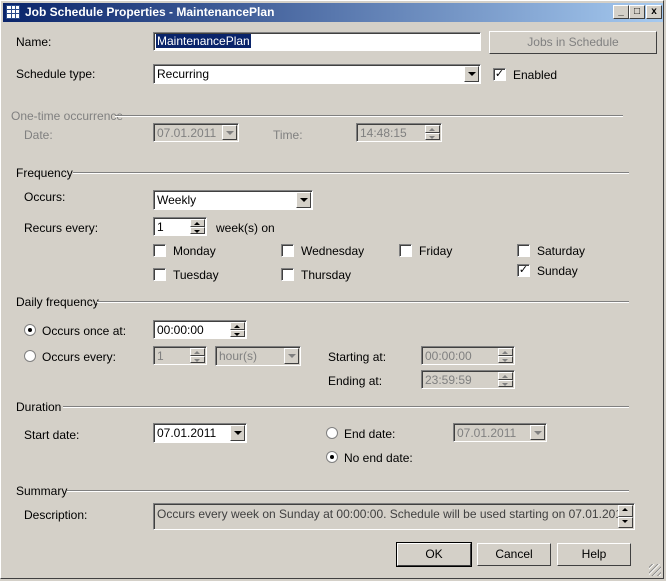 The width and height of the screenshot is (666, 581). What do you see at coordinates (637, 12) in the screenshot?
I see `maximize-button: □` at bounding box center [637, 12].